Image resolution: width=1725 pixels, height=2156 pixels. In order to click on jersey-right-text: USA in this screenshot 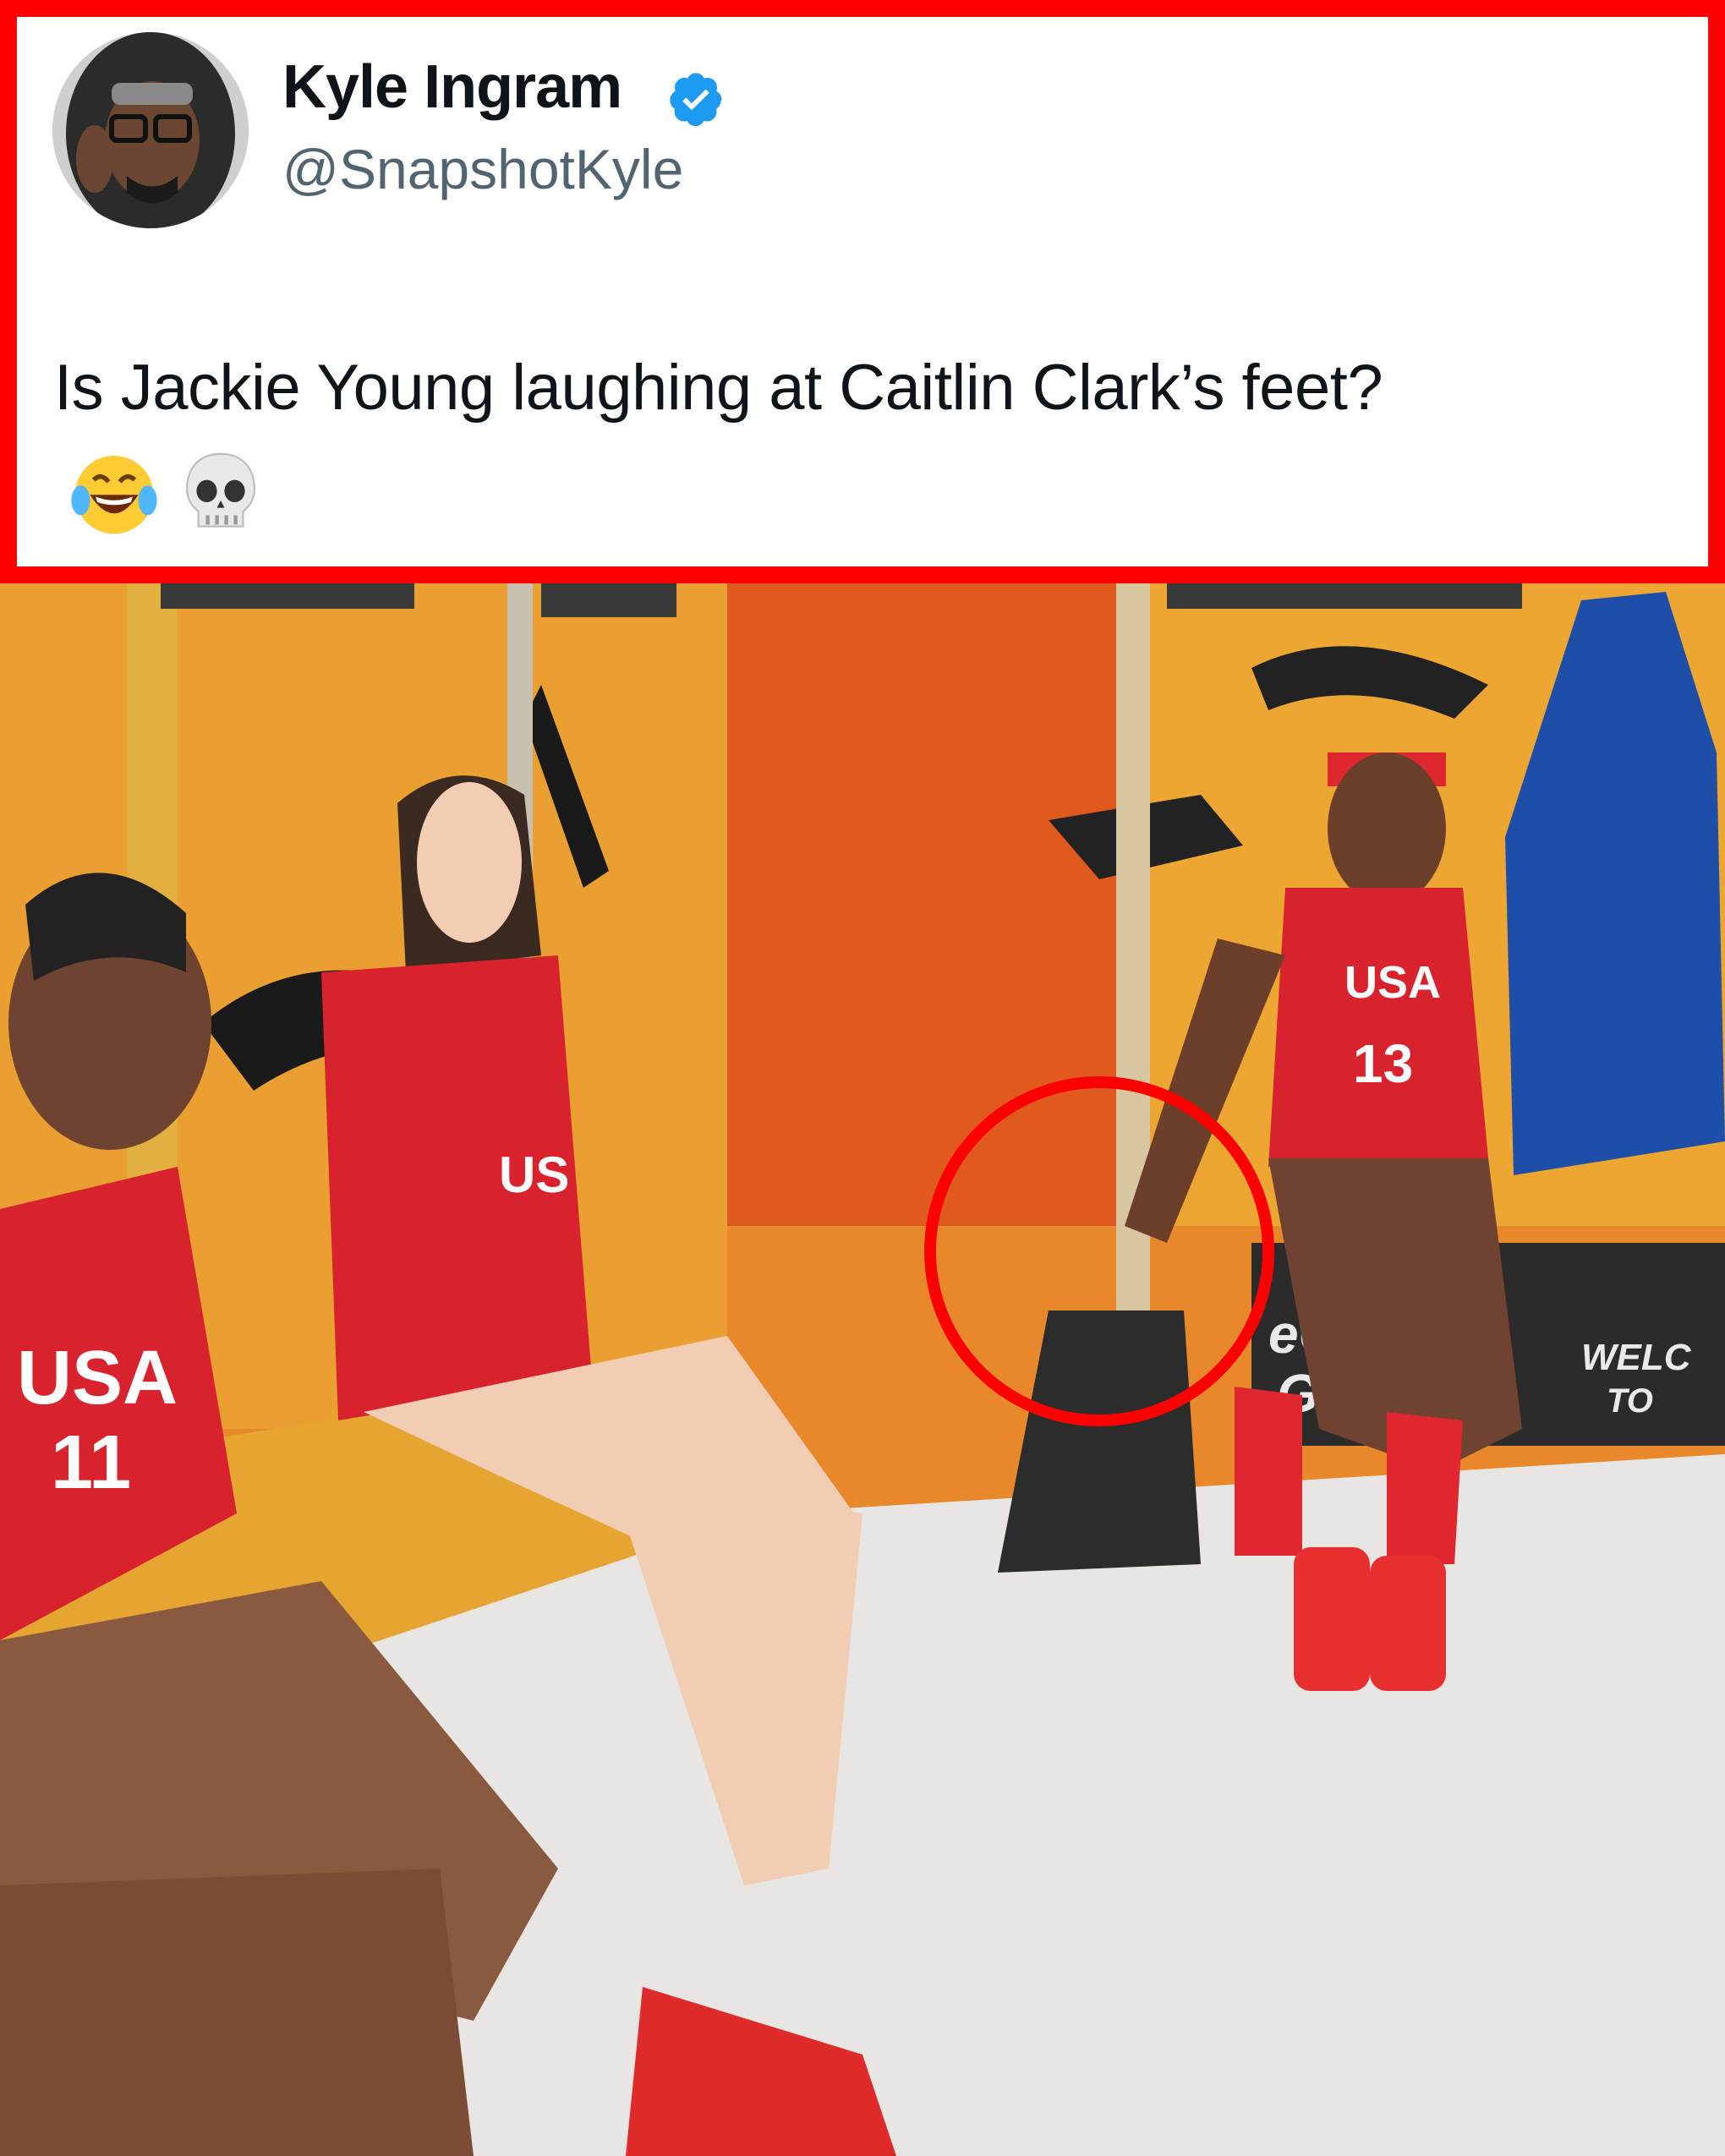, I will do `click(1392, 982)`.